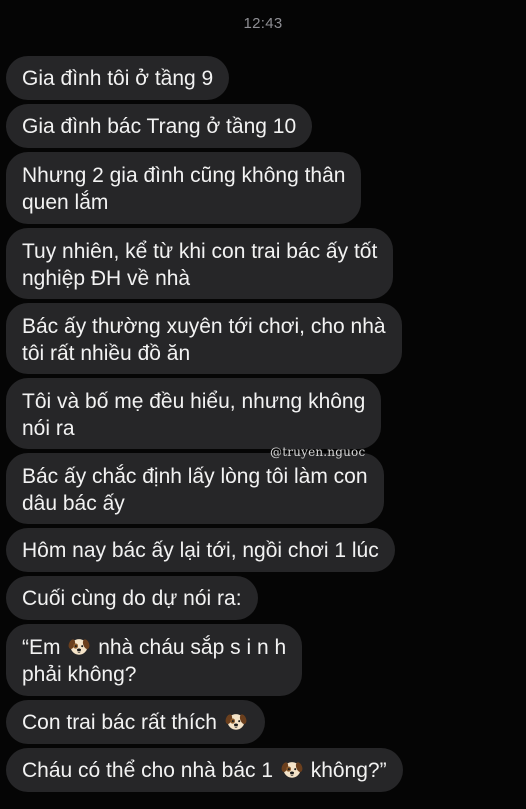  I want to click on watermark: @truyen.nguoc, so click(318, 452).